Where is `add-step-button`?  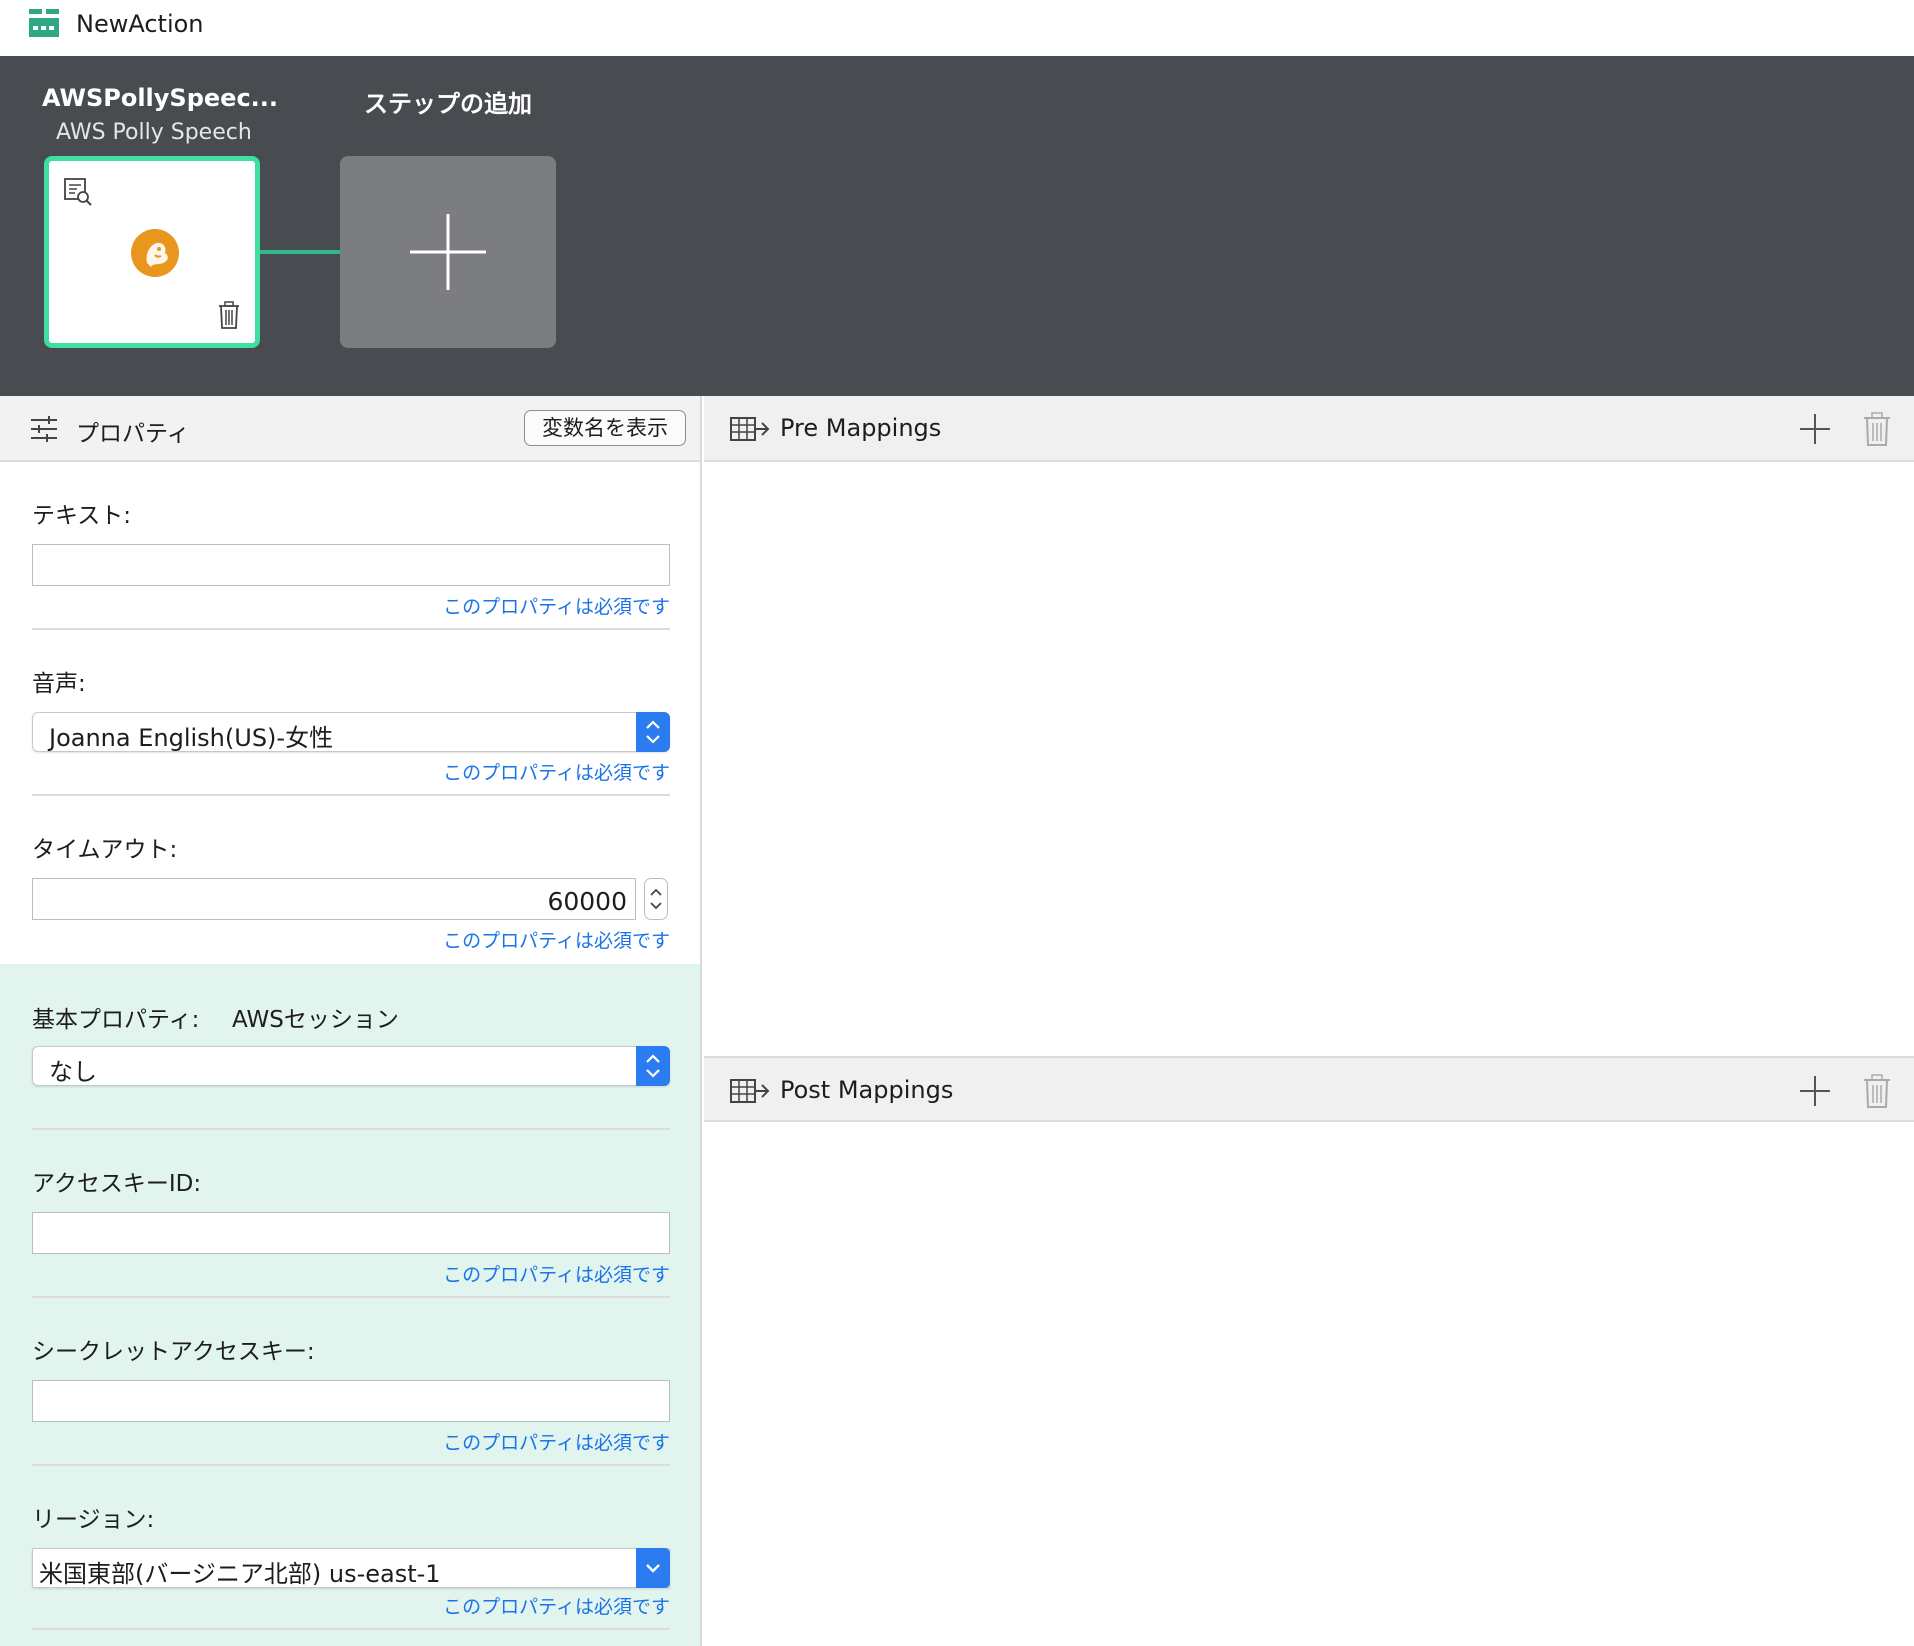 add-step-button is located at coordinates (448, 252).